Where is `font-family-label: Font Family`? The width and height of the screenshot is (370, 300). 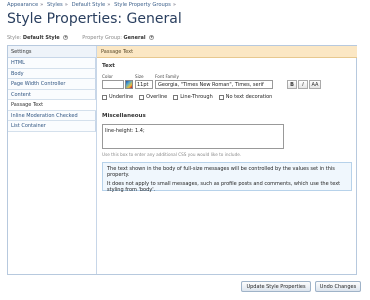
font-family-label: Font Family is located at coordinates (167, 76).